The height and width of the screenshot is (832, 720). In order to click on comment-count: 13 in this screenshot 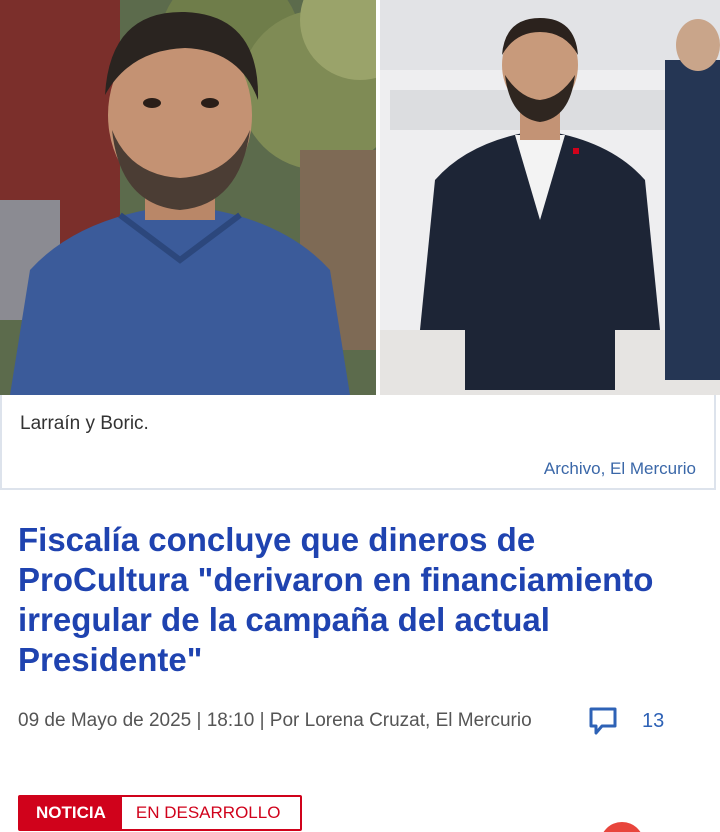, I will do `click(653, 720)`.